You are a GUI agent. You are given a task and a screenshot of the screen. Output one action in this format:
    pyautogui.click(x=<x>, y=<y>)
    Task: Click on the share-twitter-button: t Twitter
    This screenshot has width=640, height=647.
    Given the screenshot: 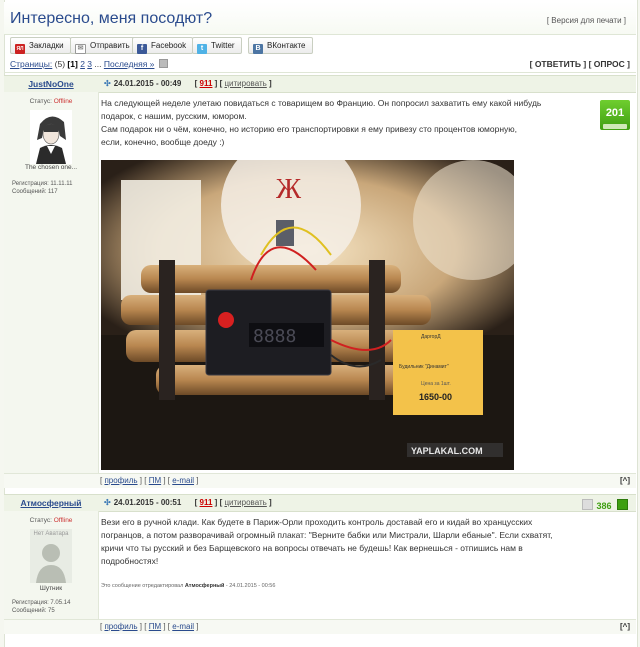 What is the action you would take?
    pyautogui.click(x=217, y=45)
    